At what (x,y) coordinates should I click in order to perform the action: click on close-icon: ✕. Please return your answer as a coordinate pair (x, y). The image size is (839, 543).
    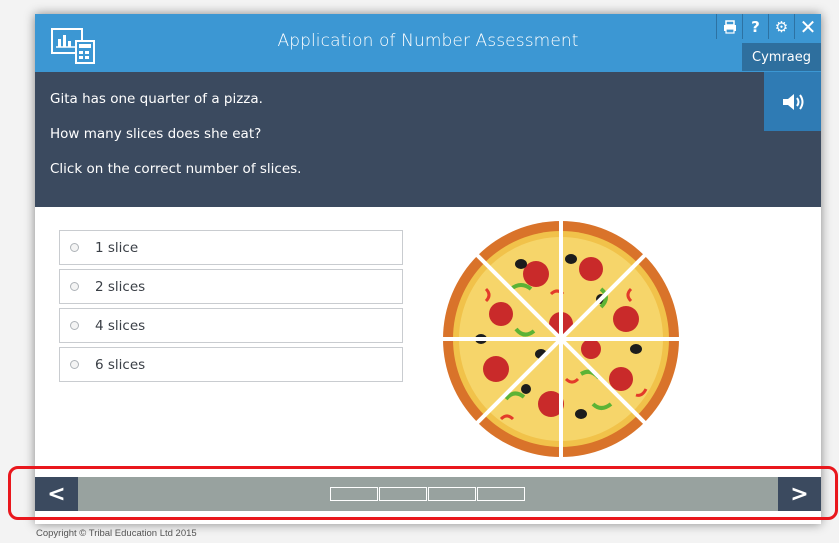
    Looking at the image, I should click on (808, 26).